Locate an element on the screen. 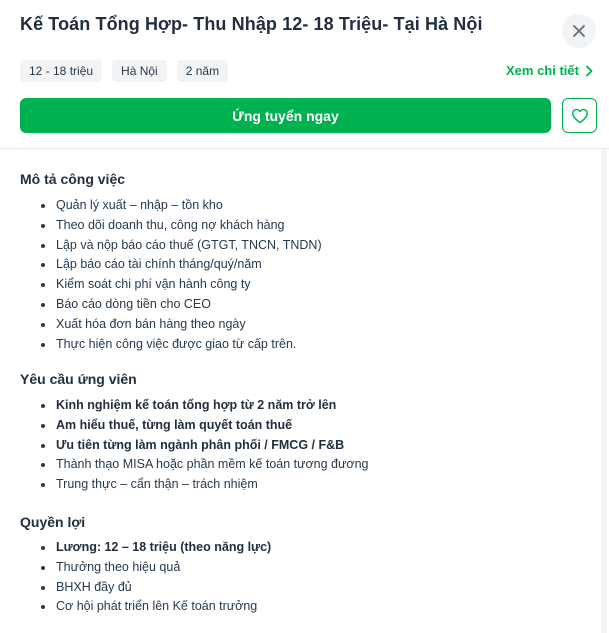 The height and width of the screenshot is (633, 609). heart-icon is located at coordinates (579, 115).